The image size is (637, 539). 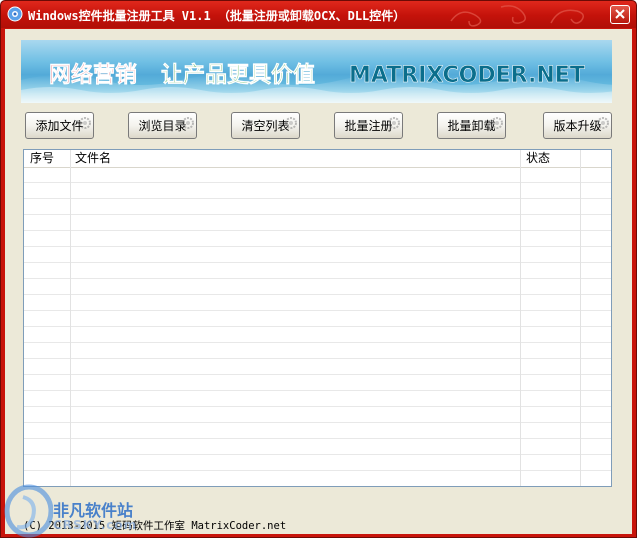 I want to click on batch-unregister-button: 批量卸载, so click(x=471, y=125).